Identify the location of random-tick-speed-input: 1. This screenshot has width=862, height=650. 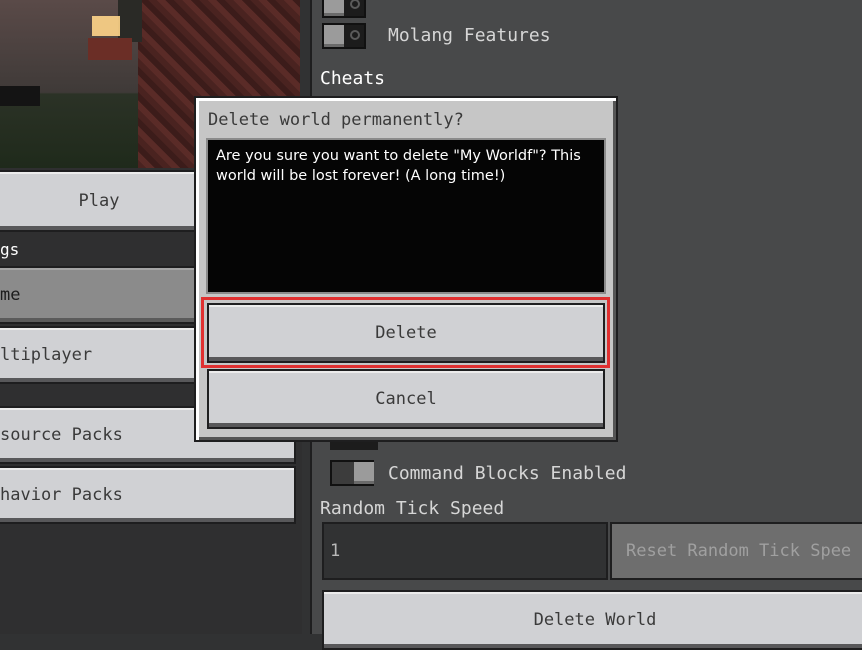
(465, 551).